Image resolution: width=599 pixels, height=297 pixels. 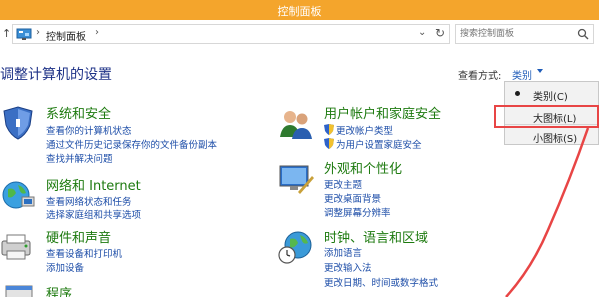 What do you see at coordinates (79, 158) in the screenshot?
I see `category-link: 查找并解决问题` at bounding box center [79, 158].